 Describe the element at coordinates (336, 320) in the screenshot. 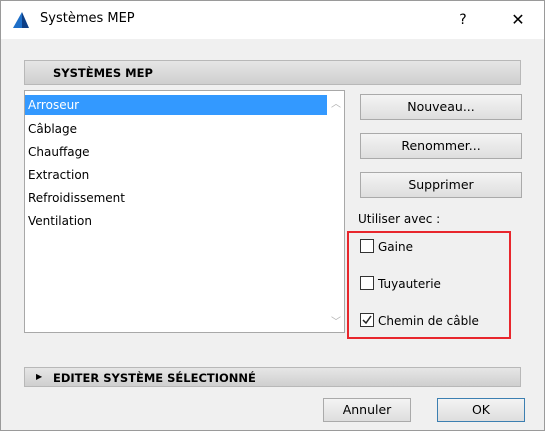

I see `chevron-down-icon: ﹀` at that location.